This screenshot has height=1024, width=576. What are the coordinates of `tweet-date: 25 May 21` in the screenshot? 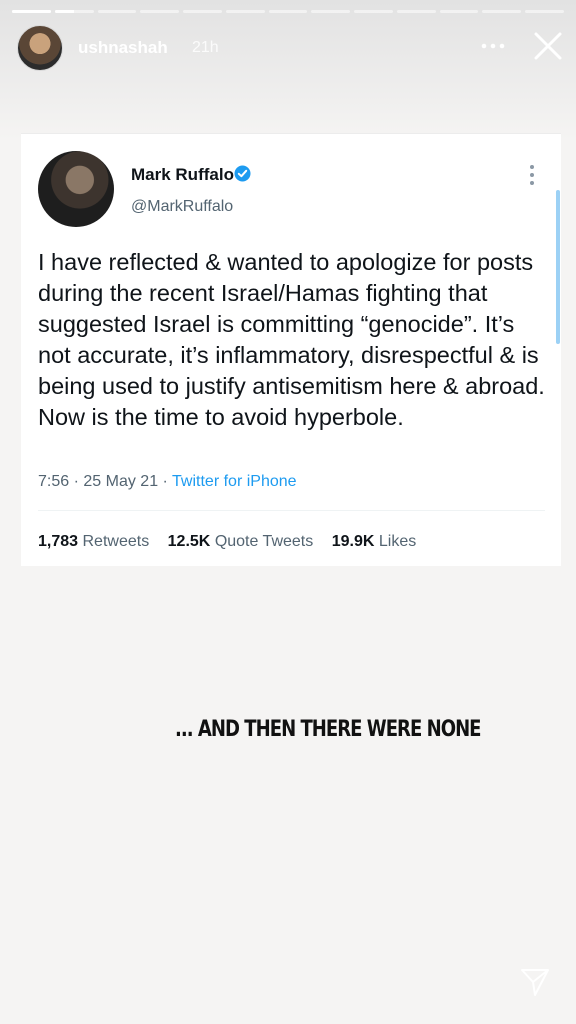 It's located at (121, 481).